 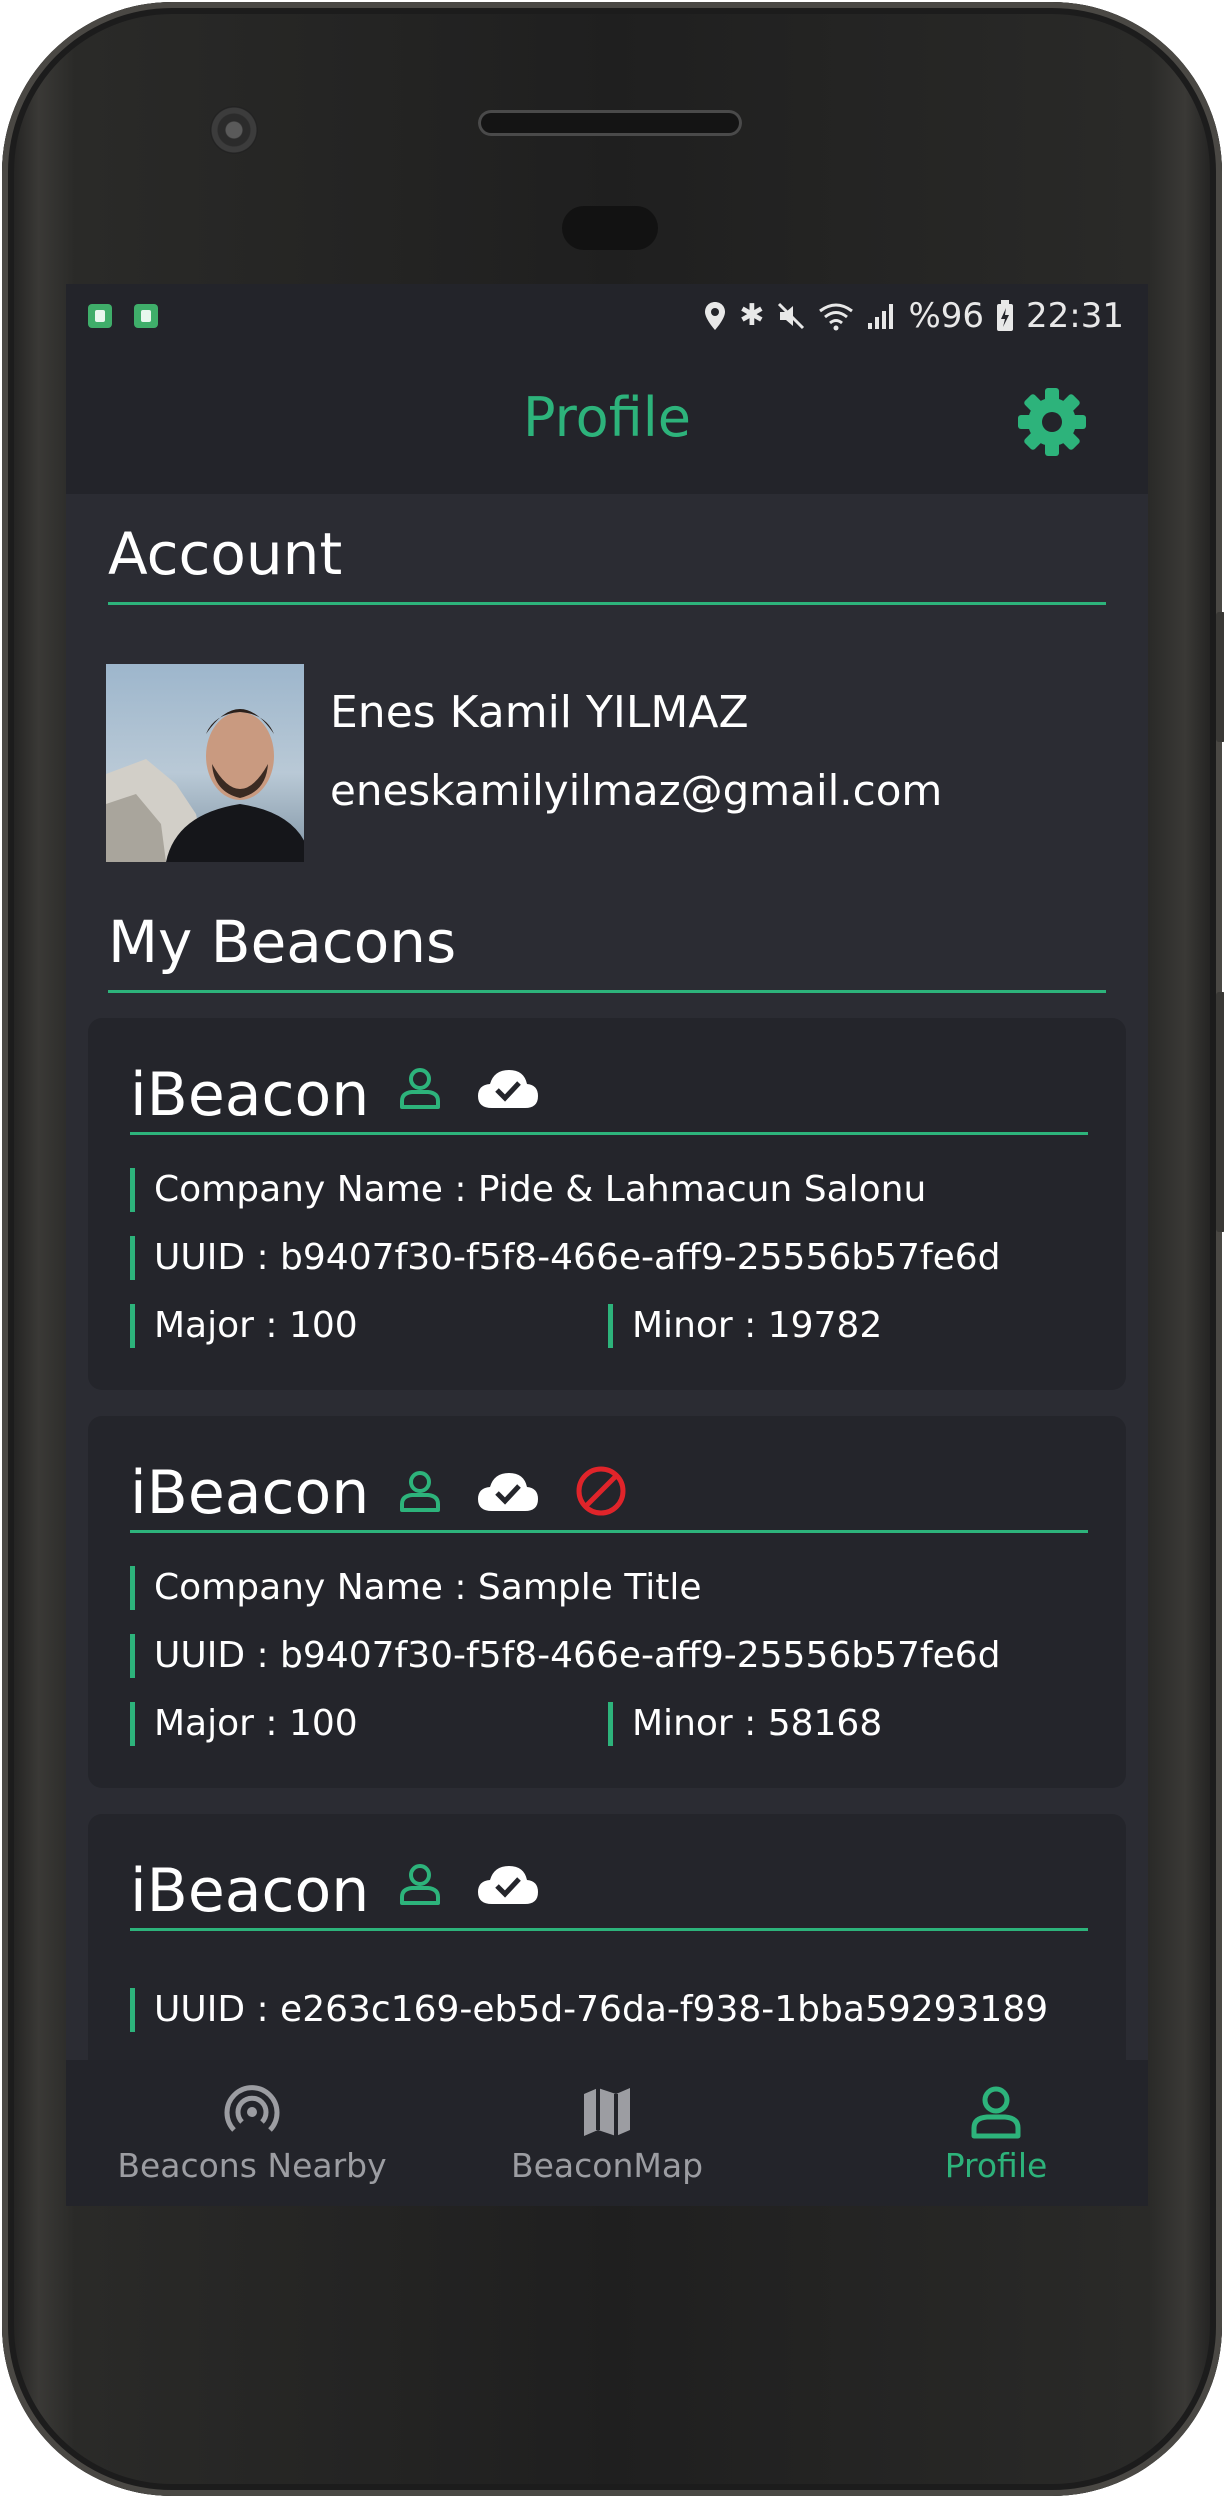 I want to click on user-email: eneskamilyilmaz@gmail.com, so click(x=636, y=790).